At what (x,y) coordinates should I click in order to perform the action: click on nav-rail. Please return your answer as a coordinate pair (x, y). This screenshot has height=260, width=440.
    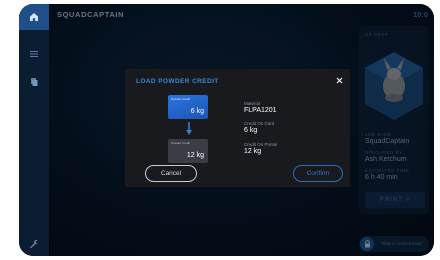
    Looking at the image, I should click on (34, 130).